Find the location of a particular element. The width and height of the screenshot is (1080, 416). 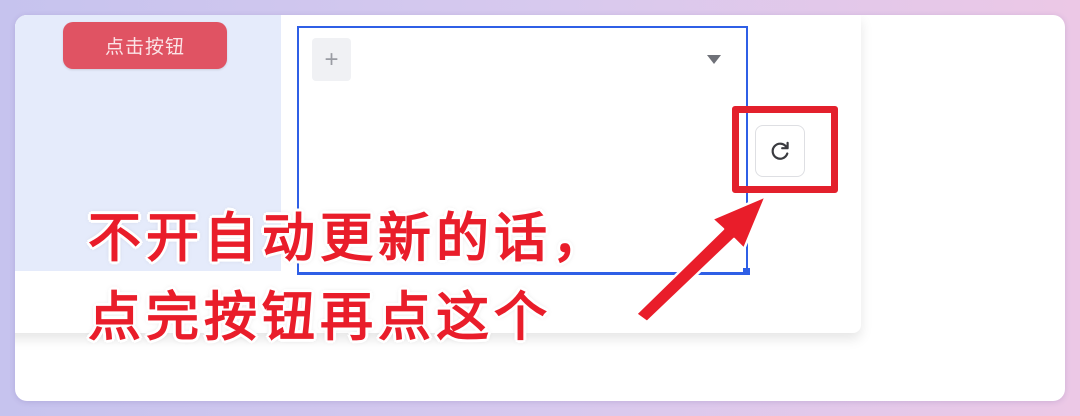

annotation-line-2: 点完按钮再点这个 is located at coordinates (320, 317).